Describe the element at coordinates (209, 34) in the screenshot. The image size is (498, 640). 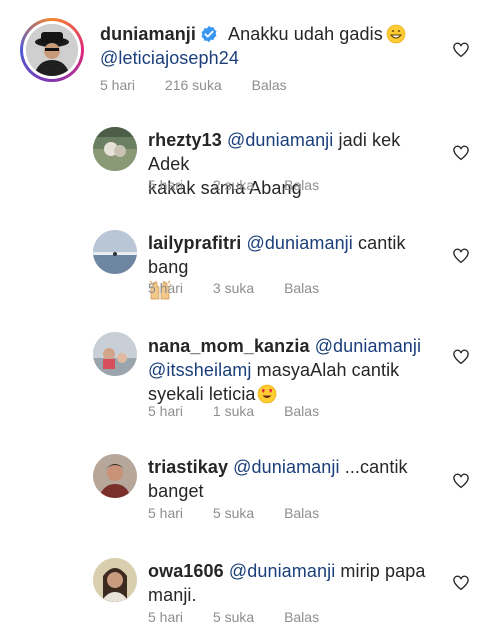
I see `verified-badge-icon` at that location.